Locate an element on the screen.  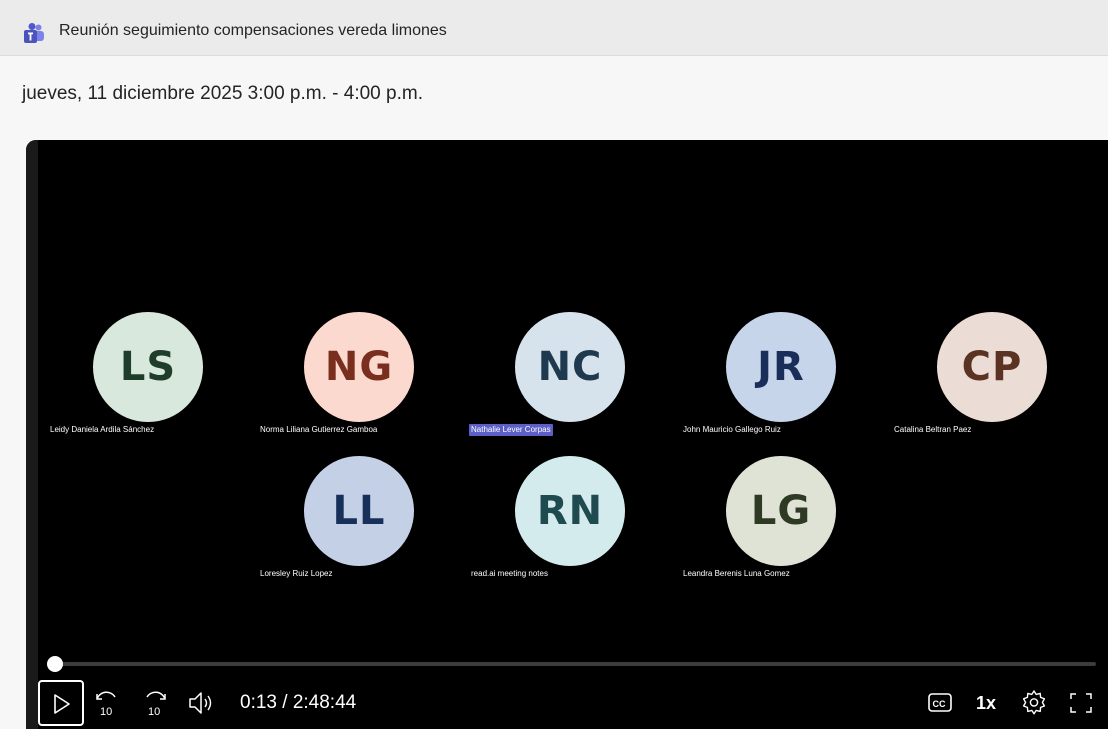
participant-avatar: NC is located at coordinates (570, 367).